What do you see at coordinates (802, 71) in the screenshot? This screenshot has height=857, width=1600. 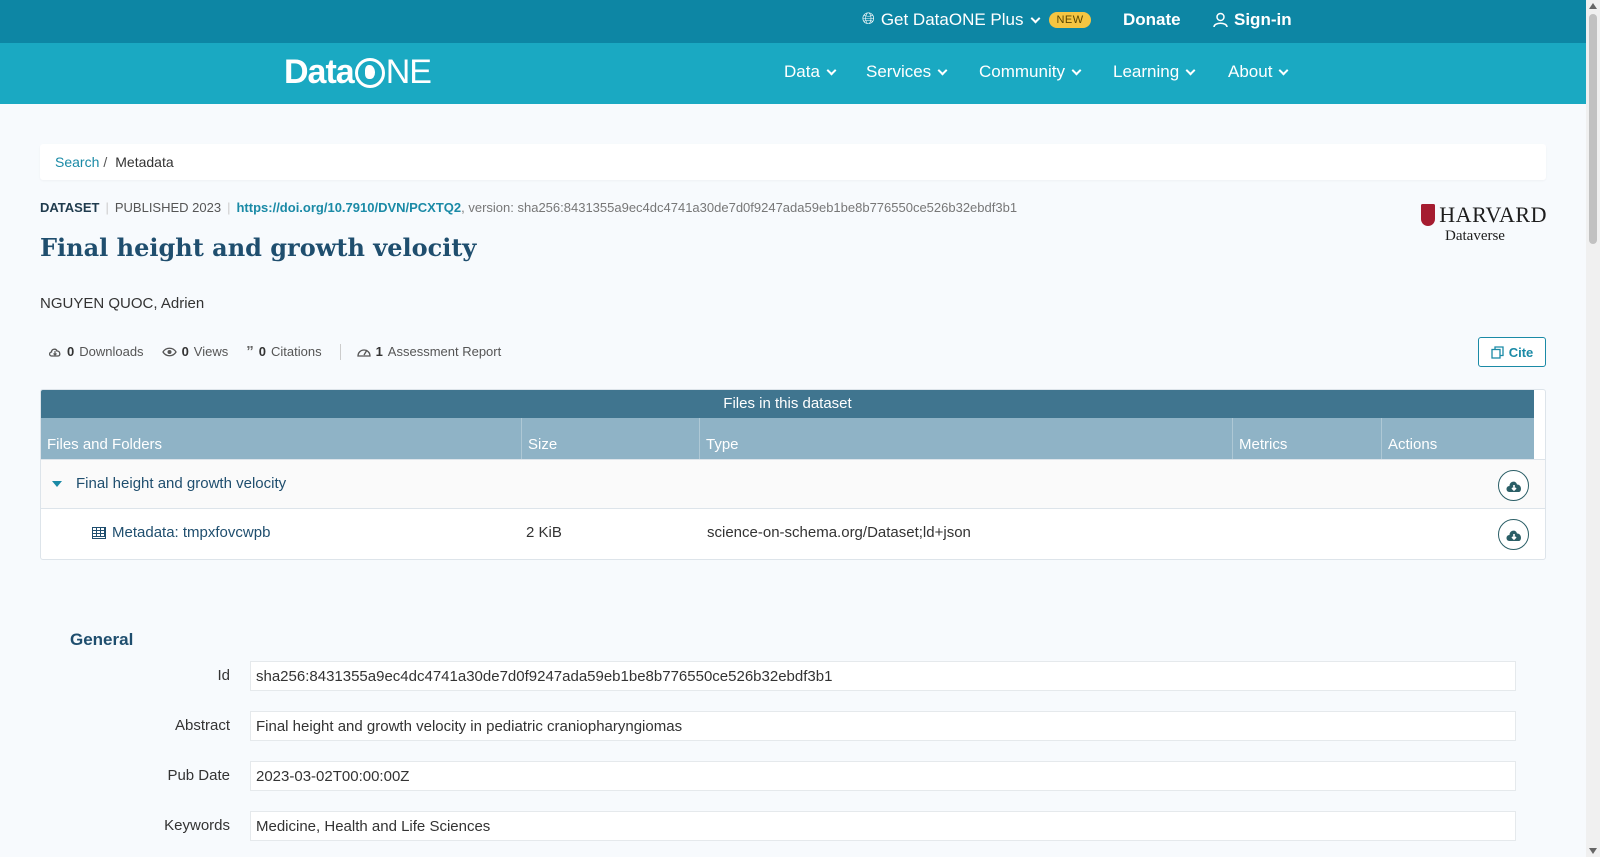 I see `nav-item-data-label: Data` at bounding box center [802, 71].